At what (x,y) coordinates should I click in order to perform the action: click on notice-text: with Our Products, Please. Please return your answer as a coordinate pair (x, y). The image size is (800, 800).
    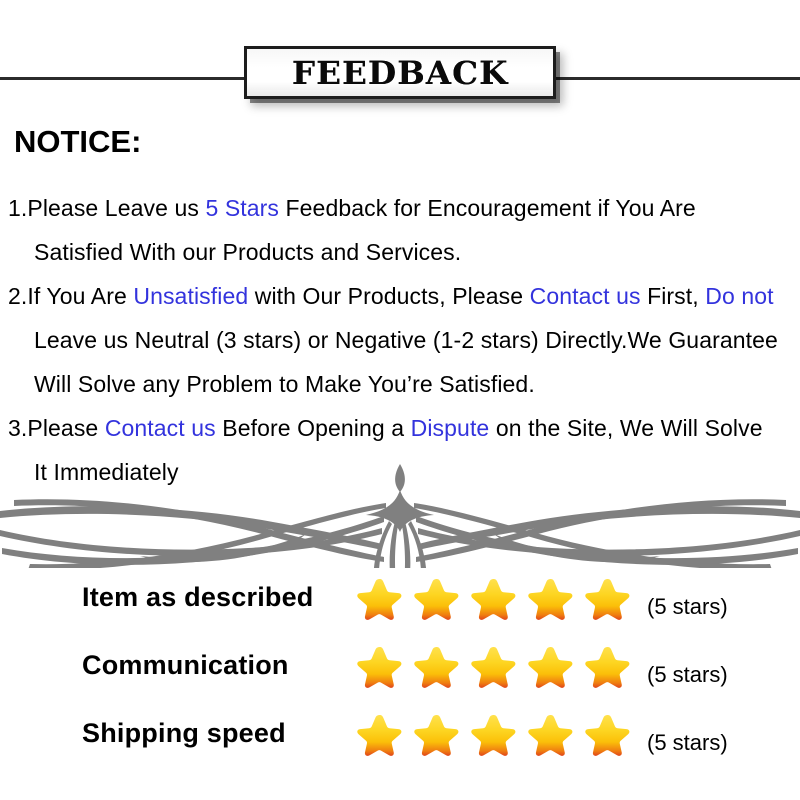
    Looking at the image, I should click on (389, 296).